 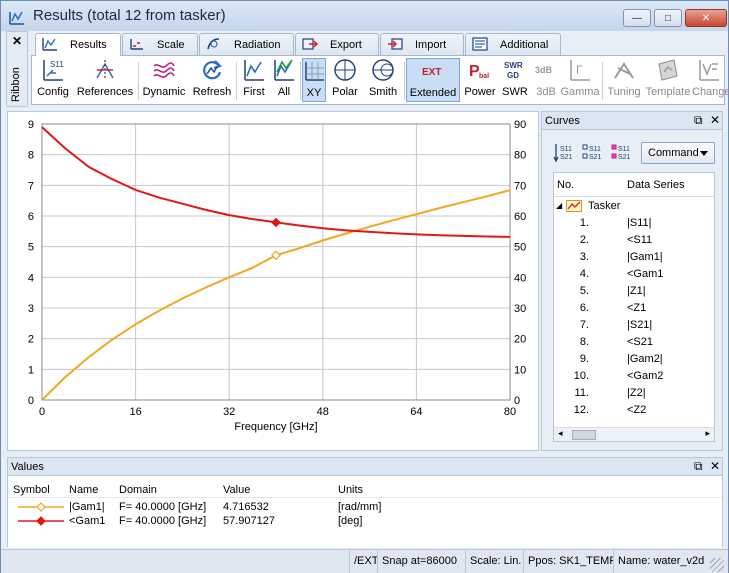 What do you see at coordinates (171, 45) in the screenshot?
I see `tab-scale-label: Scale` at bounding box center [171, 45].